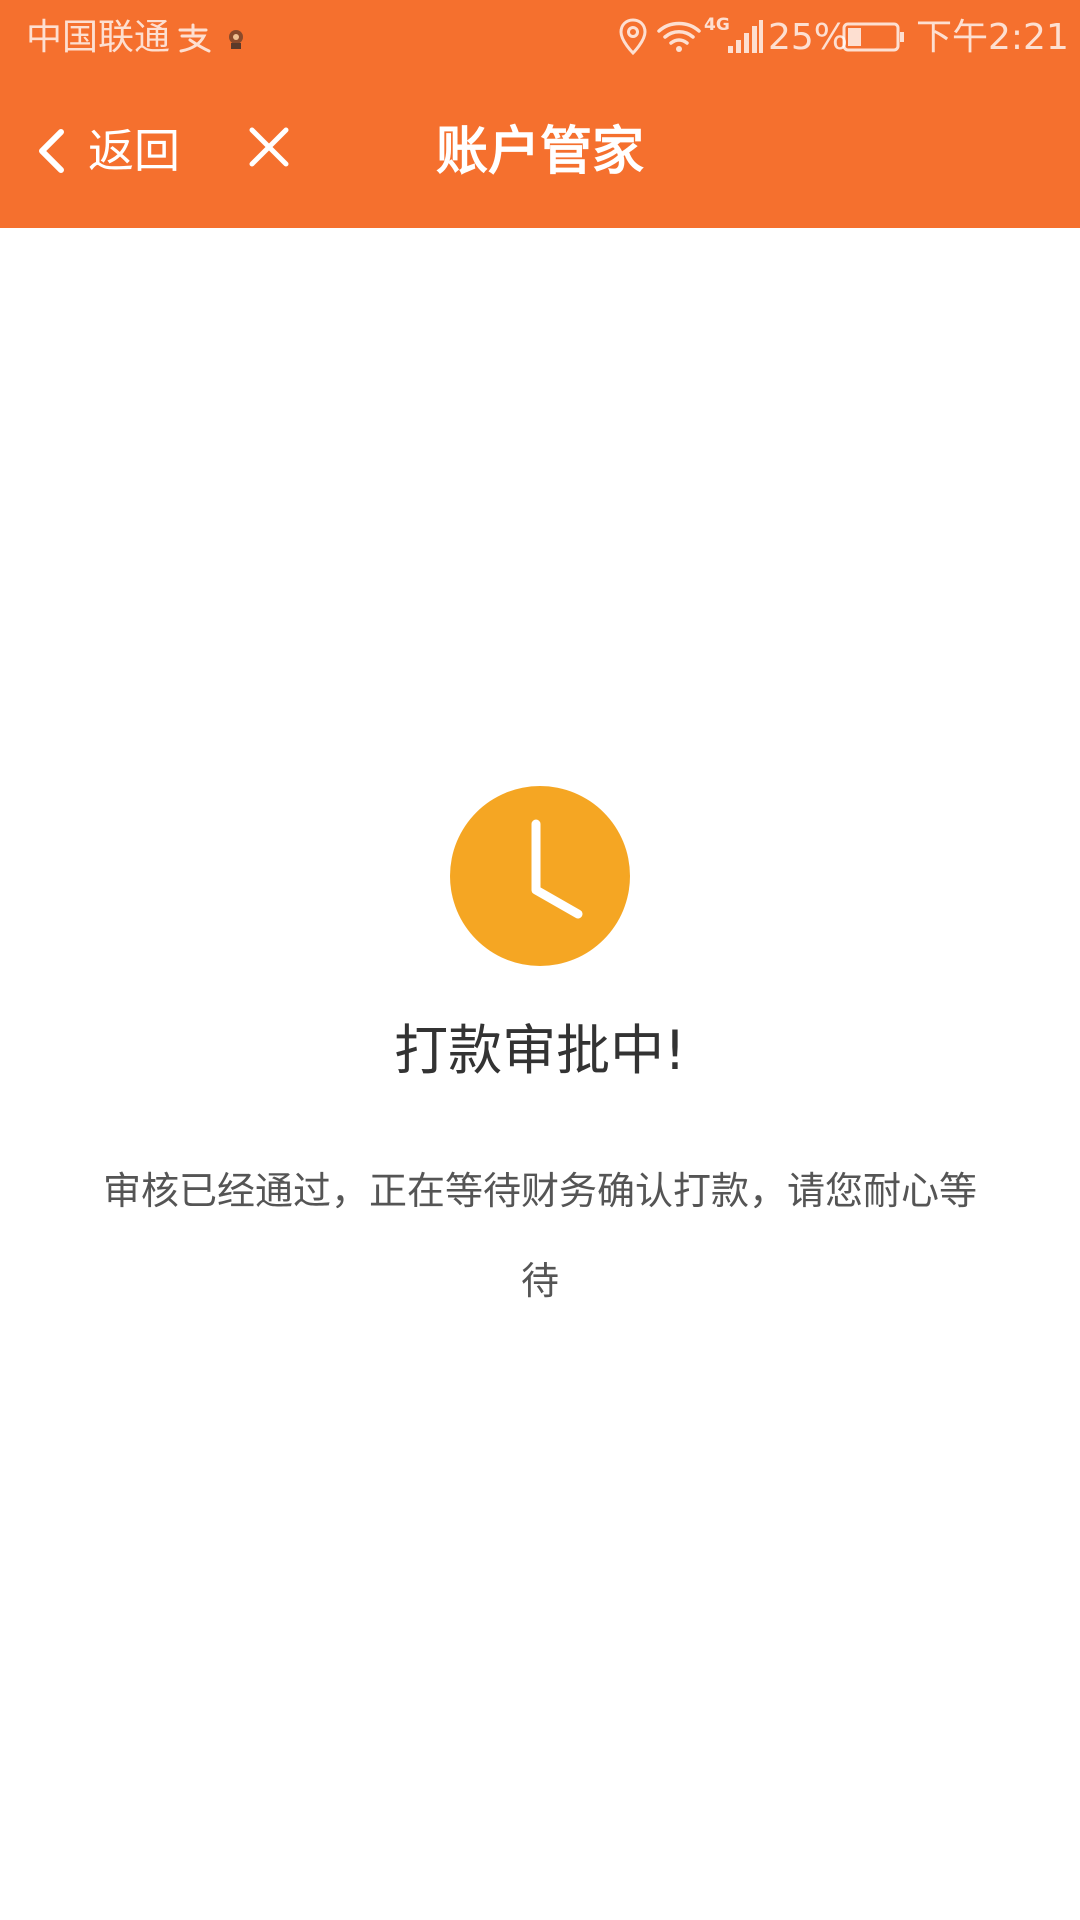 The height and width of the screenshot is (1920, 1080). Describe the element at coordinates (269, 147) in the screenshot. I see `close-icon` at that location.